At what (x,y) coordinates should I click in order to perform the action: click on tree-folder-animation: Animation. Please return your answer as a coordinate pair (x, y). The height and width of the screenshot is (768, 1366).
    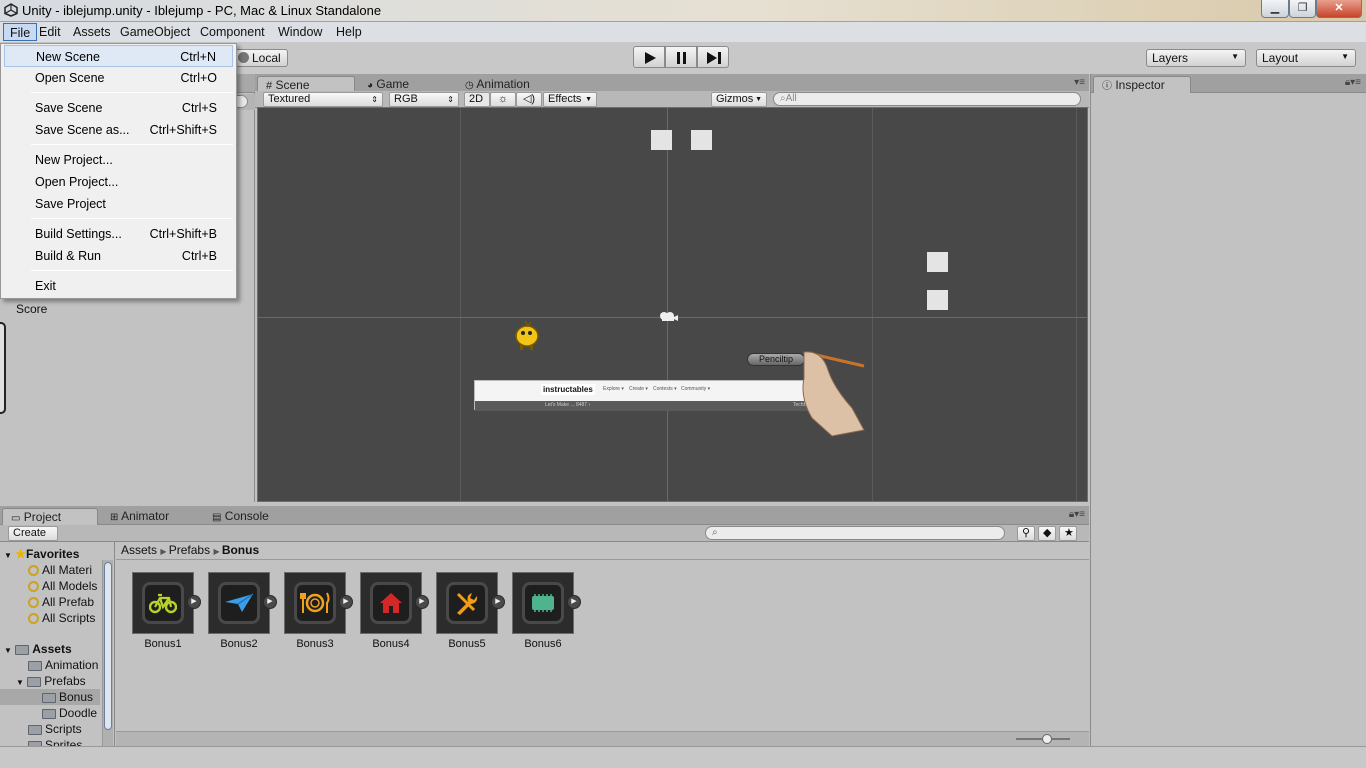
    Looking at the image, I should click on (63, 665).